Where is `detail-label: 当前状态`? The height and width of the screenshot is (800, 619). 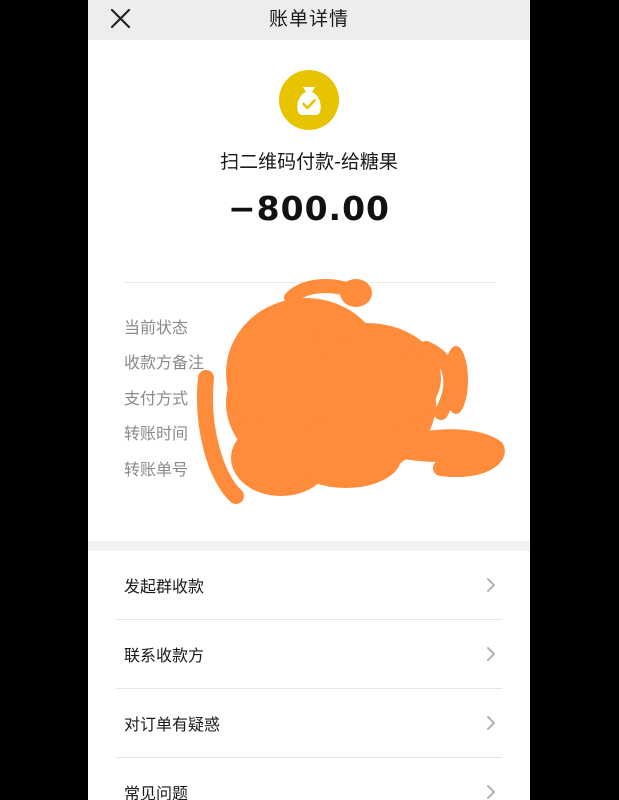
detail-label: 当前状态 is located at coordinates (156, 327).